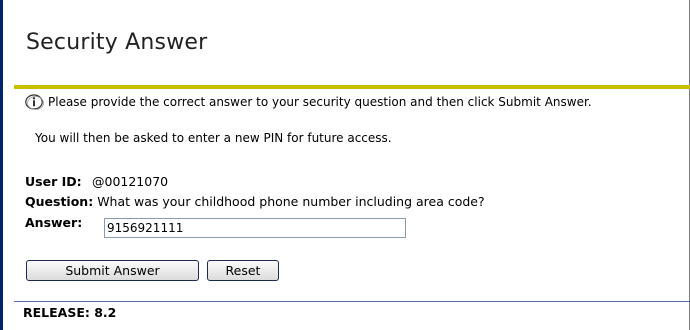  What do you see at coordinates (243, 270) in the screenshot?
I see `reset-button: Reset` at bounding box center [243, 270].